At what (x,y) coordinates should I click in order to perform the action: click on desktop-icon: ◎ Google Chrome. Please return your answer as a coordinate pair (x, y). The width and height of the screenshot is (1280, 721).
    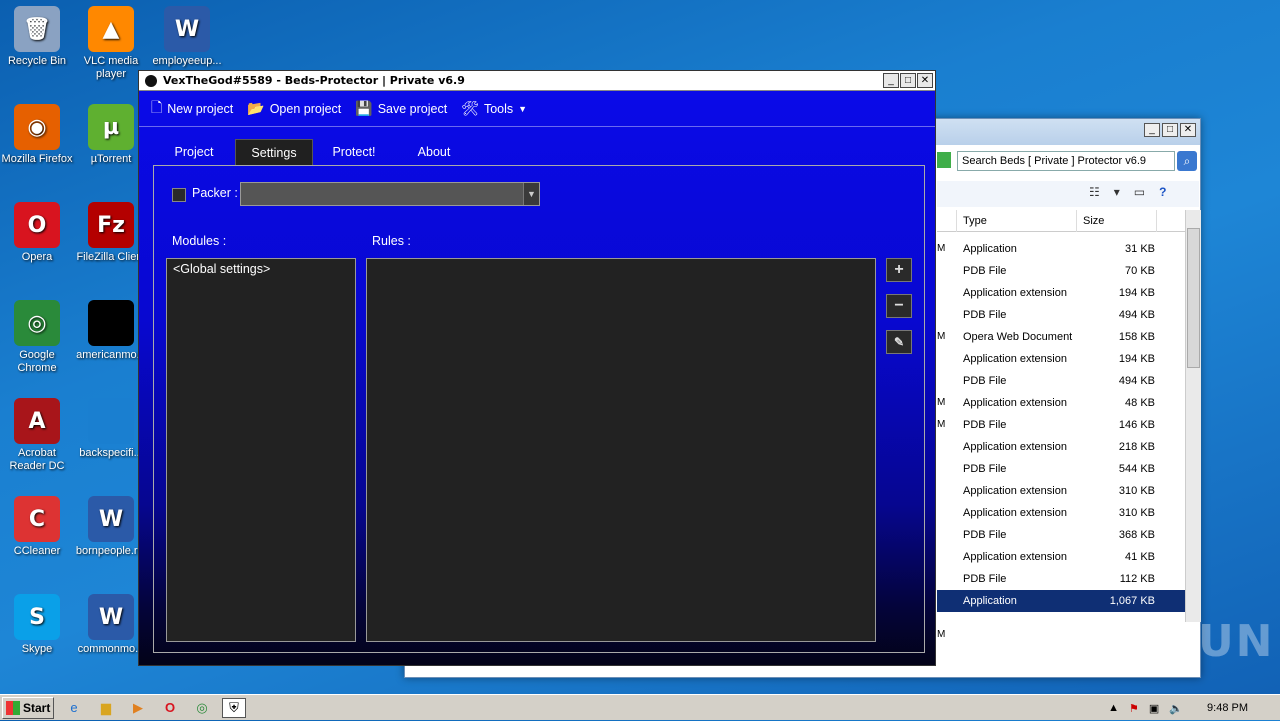
    Looking at the image, I should click on (37, 337).